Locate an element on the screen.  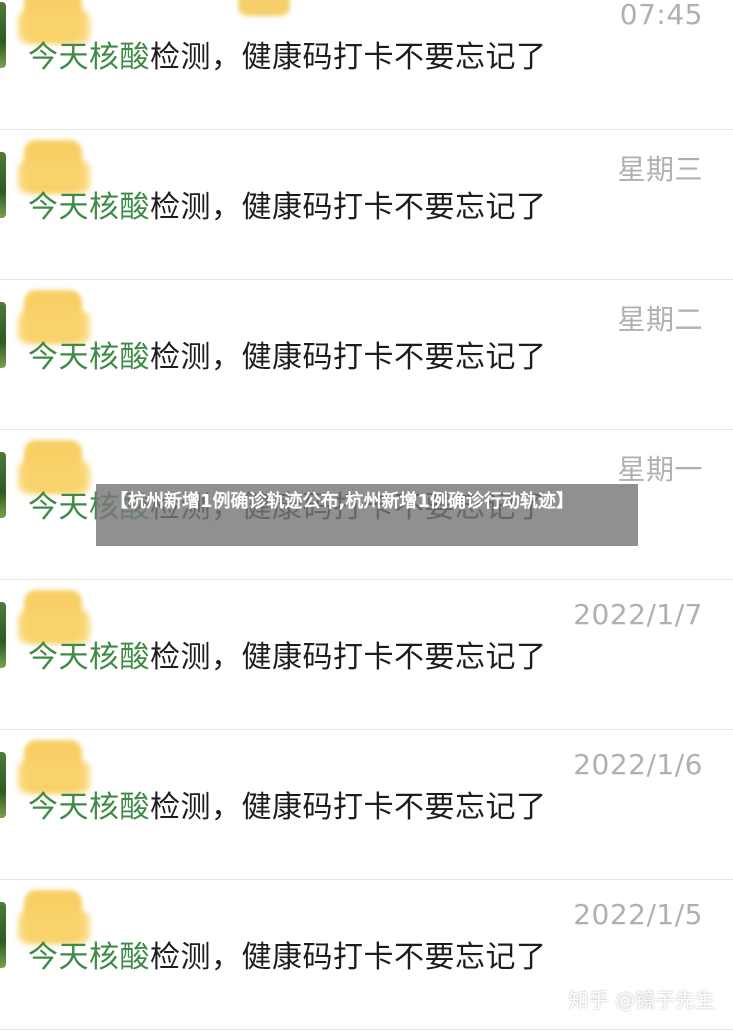
message-time: 星期一 is located at coordinates (660, 469).